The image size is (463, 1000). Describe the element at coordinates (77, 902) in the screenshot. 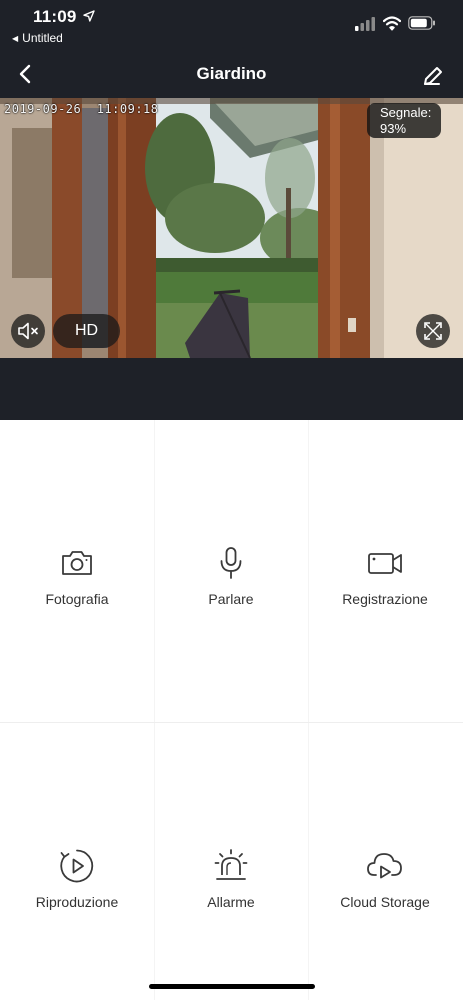

I see `action-label: Riproduzione` at that location.